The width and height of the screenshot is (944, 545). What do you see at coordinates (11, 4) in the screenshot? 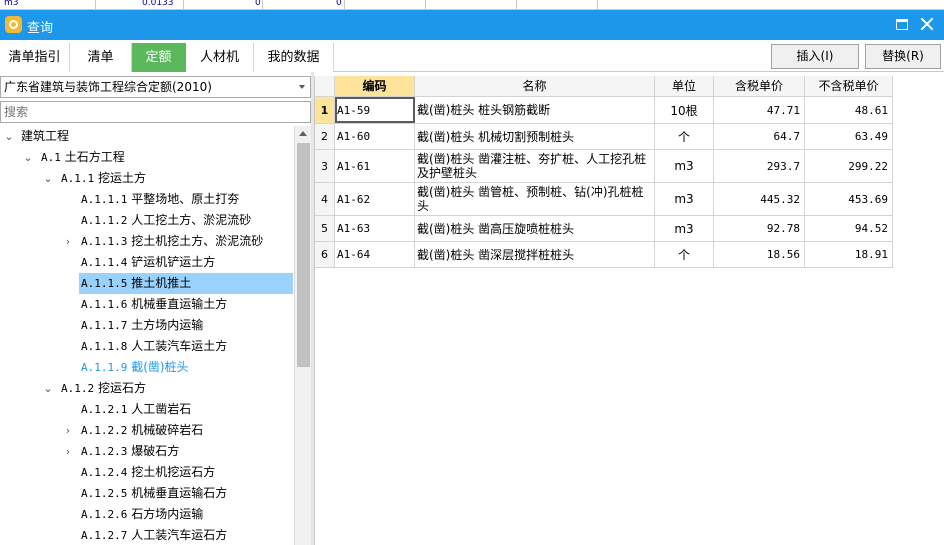
I see `strip-unit: m3` at bounding box center [11, 4].